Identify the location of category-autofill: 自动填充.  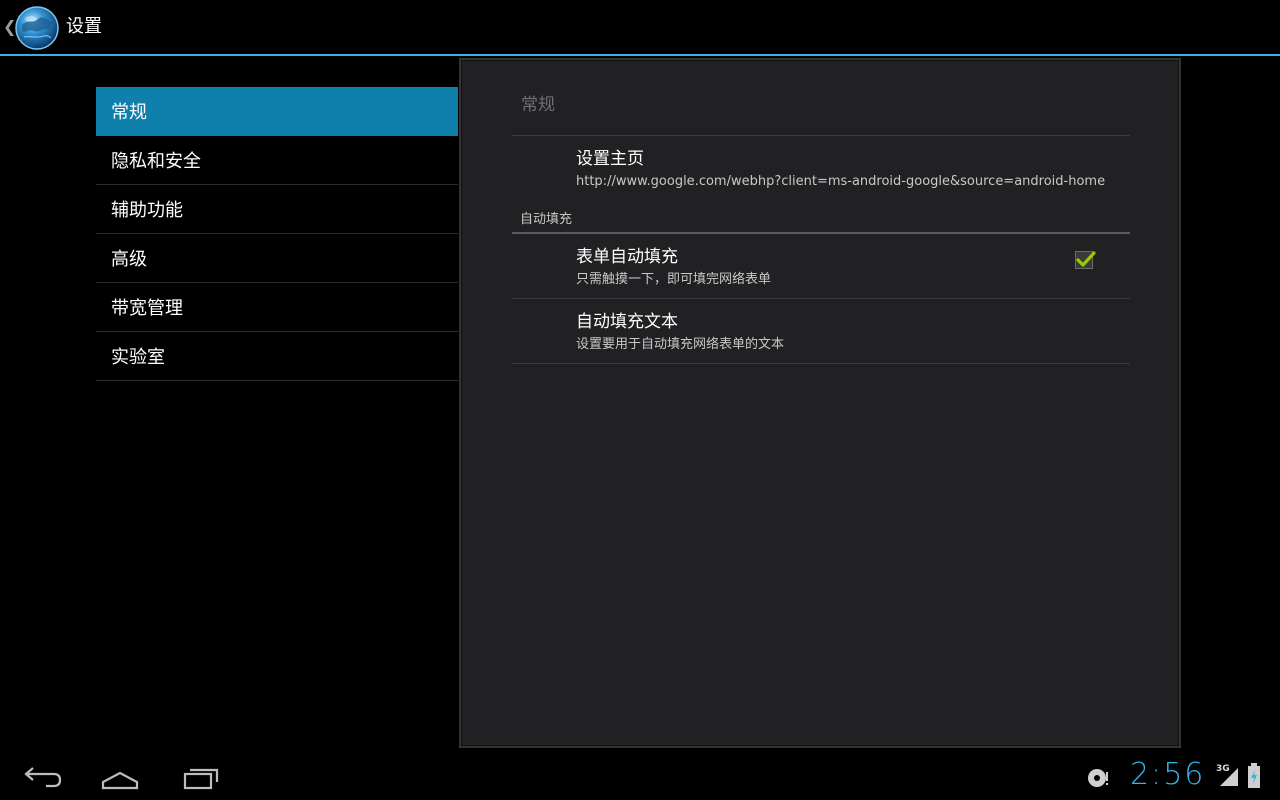
(546, 219).